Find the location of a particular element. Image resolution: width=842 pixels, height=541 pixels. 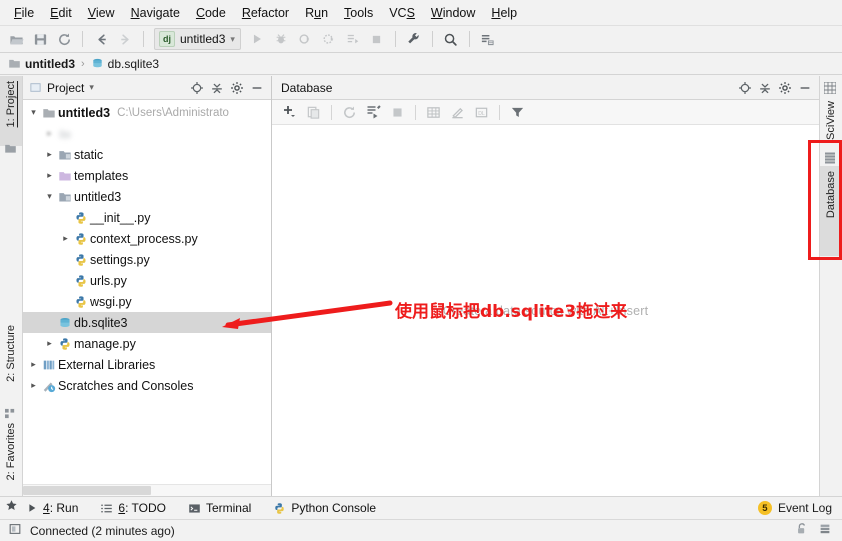

menu-item-help: Help is located at coordinates (504, 13).